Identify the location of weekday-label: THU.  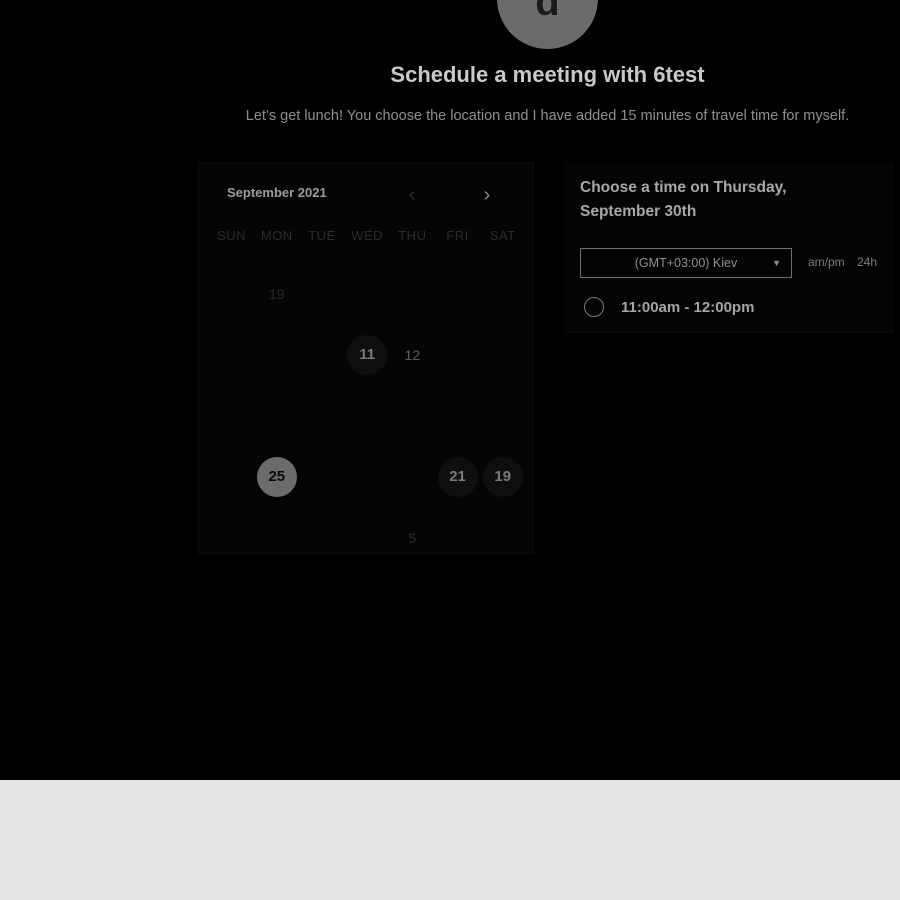
(412, 235).